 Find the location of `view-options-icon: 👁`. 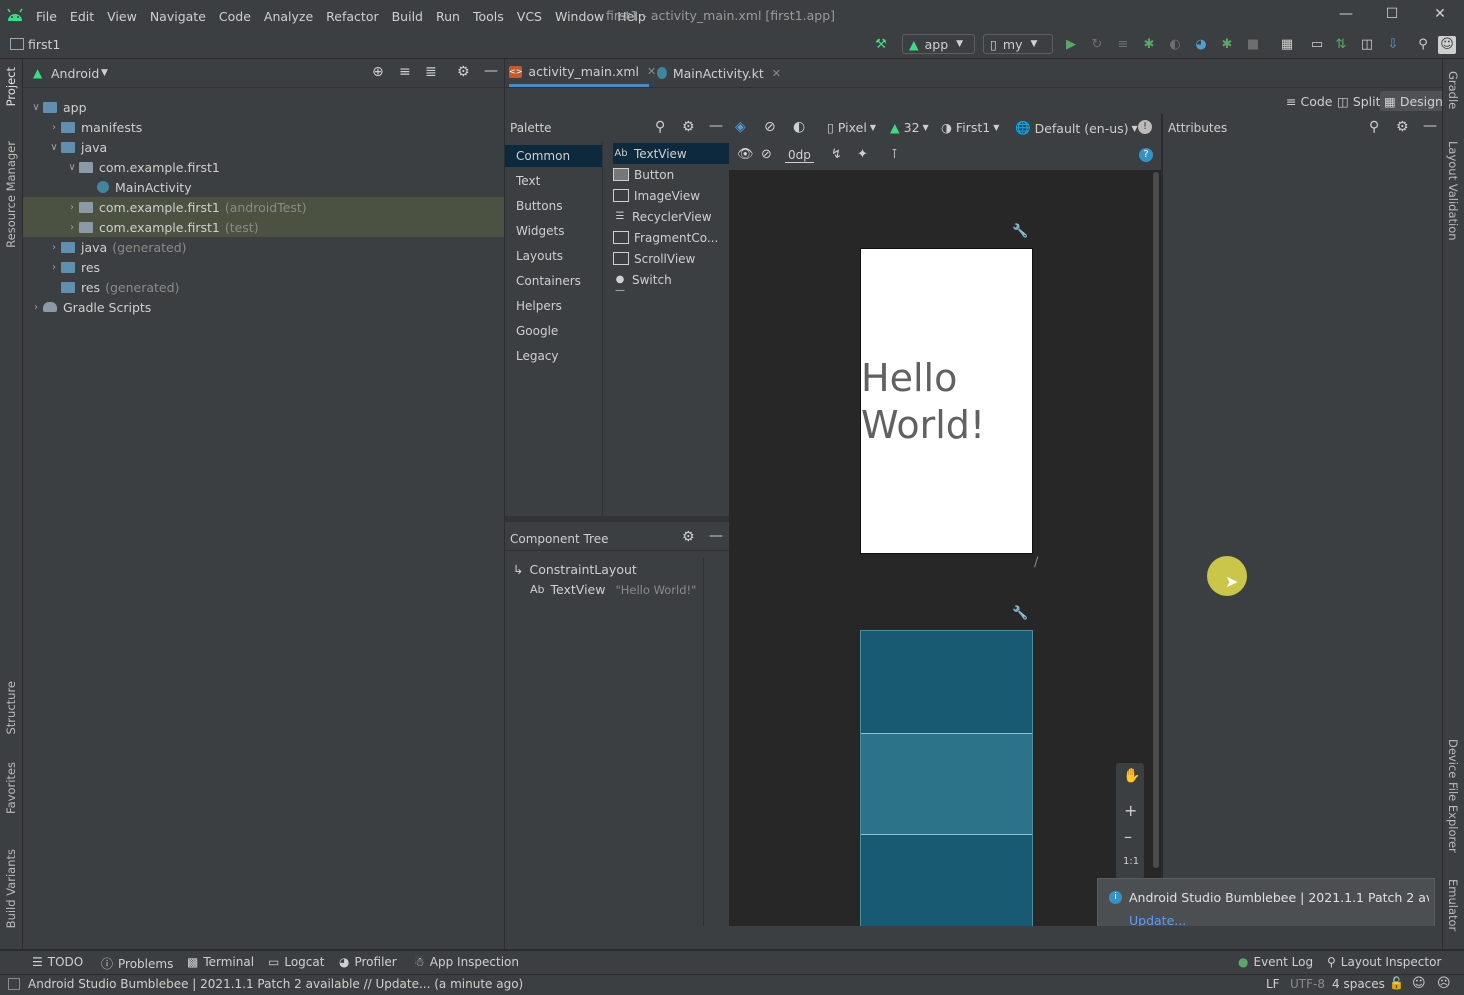

view-options-icon: 👁 is located at coordinates (745, 154).